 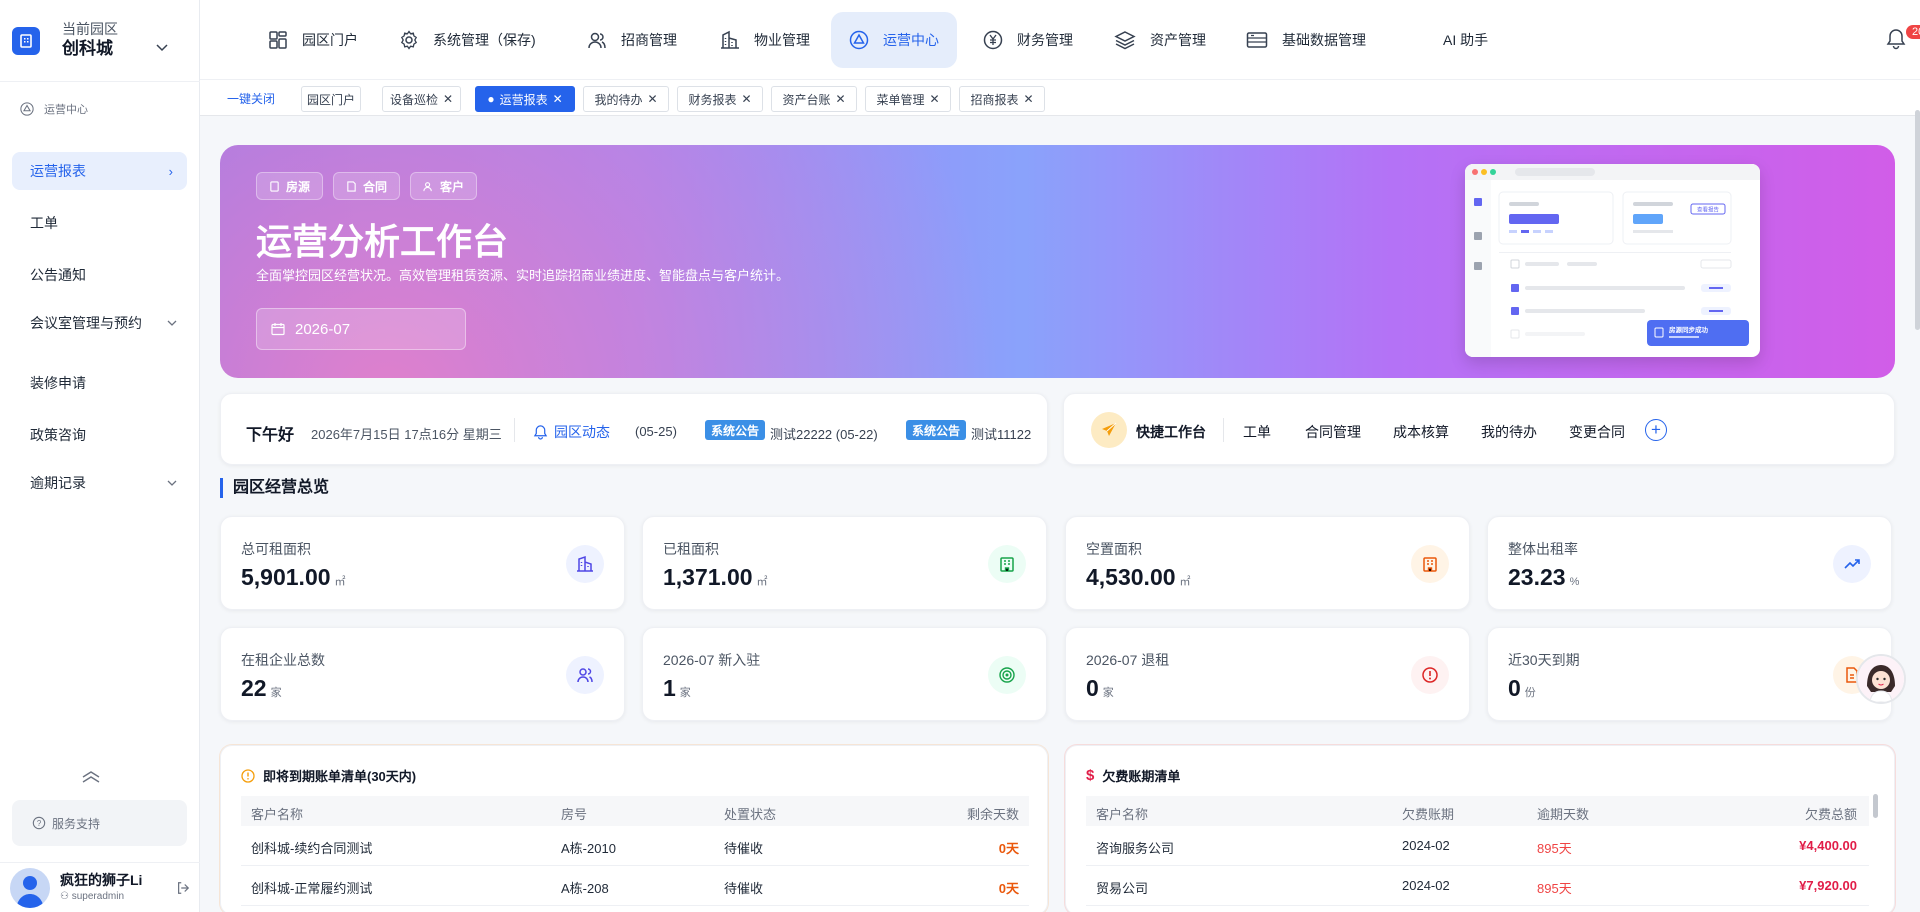 I want to click on quick-link-todo: 我的待办, so click(x=1509, y=432).